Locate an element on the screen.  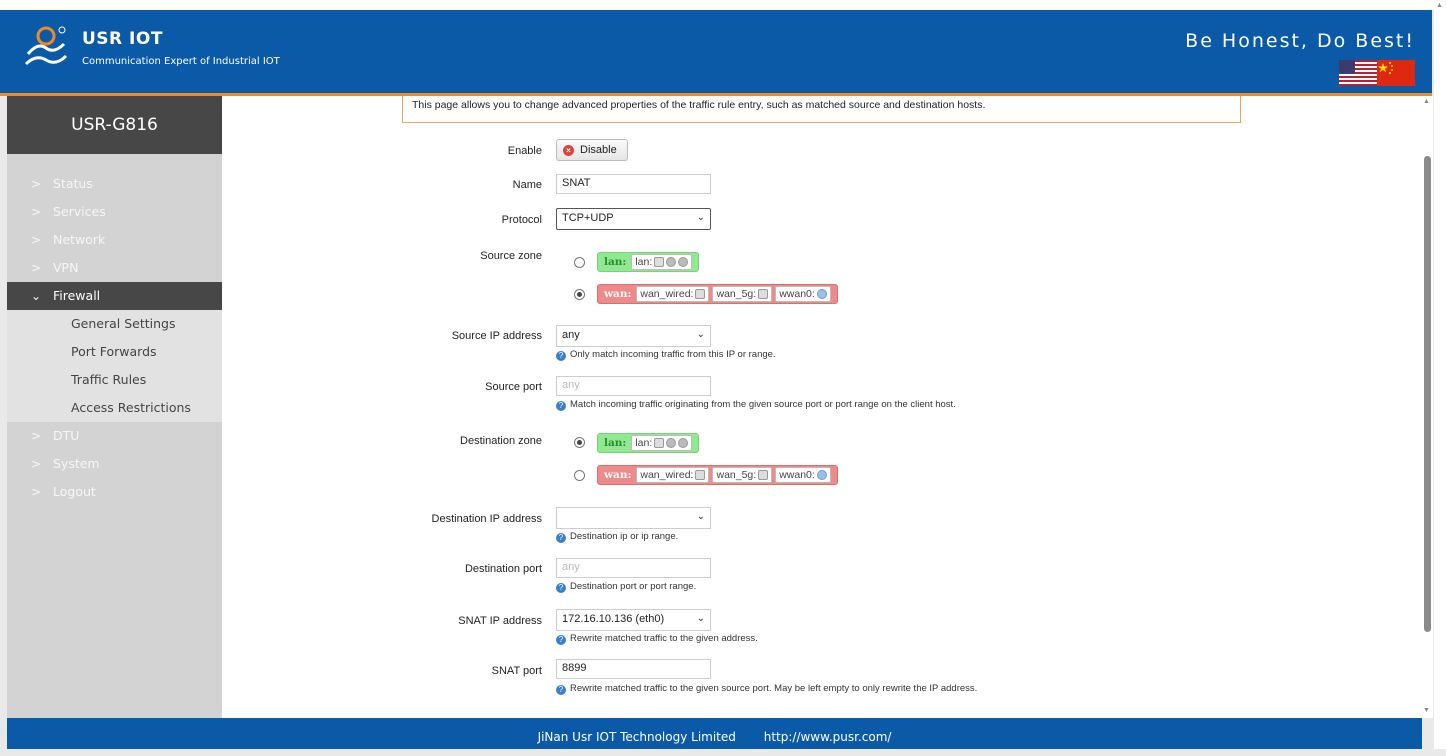
hint-text: Destination port or port range. is located at coordinates (633, 586).